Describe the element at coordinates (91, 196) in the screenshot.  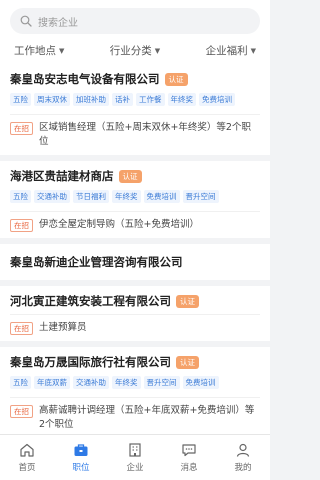
I see `benefit-tag: 节日福利` at that location.